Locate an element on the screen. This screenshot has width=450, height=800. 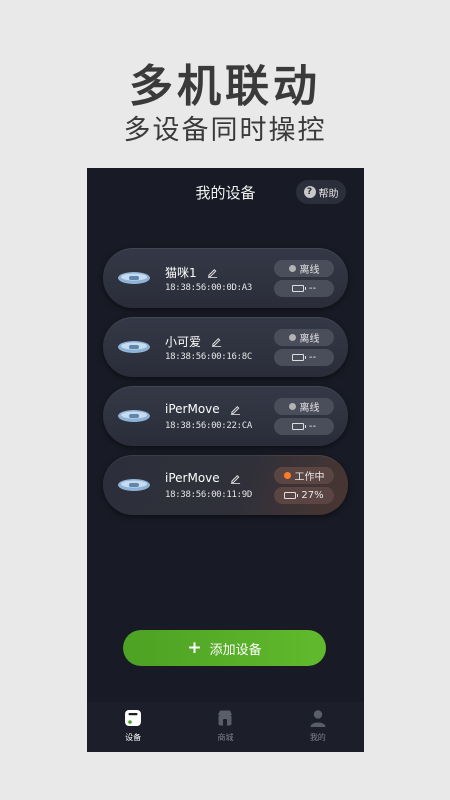
battery-badge: 27% is located at coordinates (304, 495).